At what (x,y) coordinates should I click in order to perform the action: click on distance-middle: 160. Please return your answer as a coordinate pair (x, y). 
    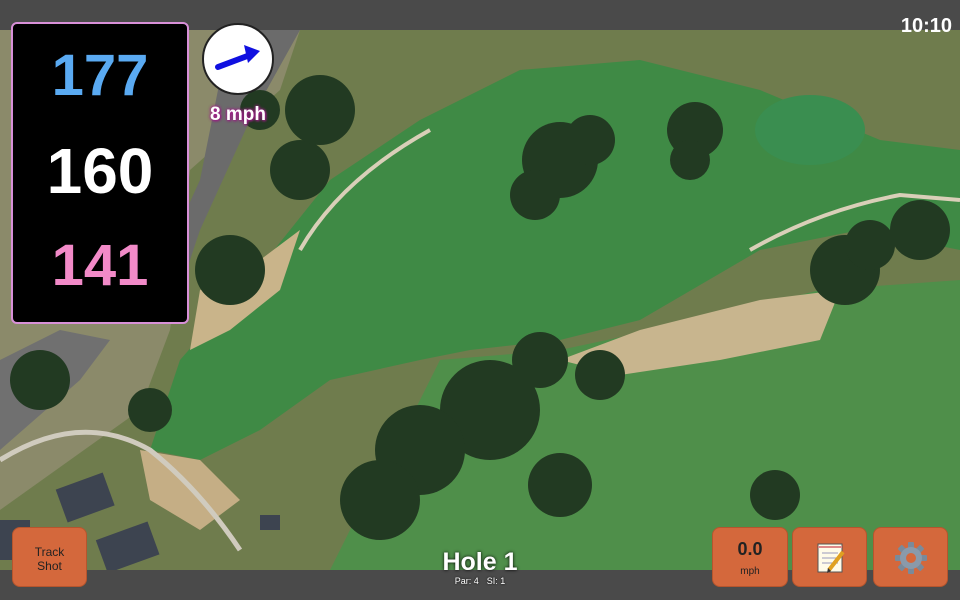
    Looking at the image, I should click on (100, 171).